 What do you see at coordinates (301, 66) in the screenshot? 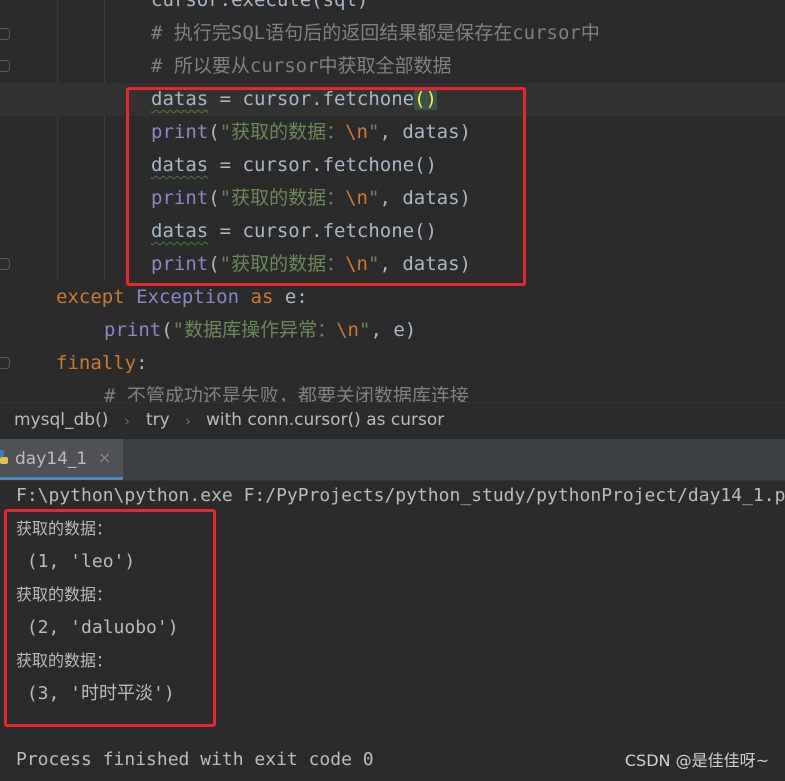
I see `code-comment: # 所以要从cursor中获取全部数据` at bounding box center [301, 66].